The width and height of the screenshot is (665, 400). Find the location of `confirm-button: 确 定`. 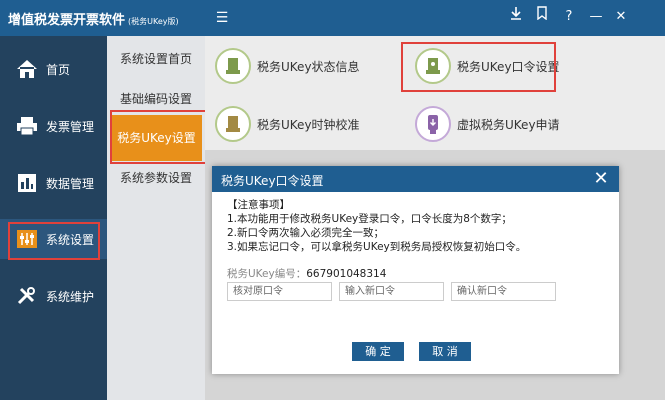

confirm-button: 确 定 is located at coordinates (378, 351).